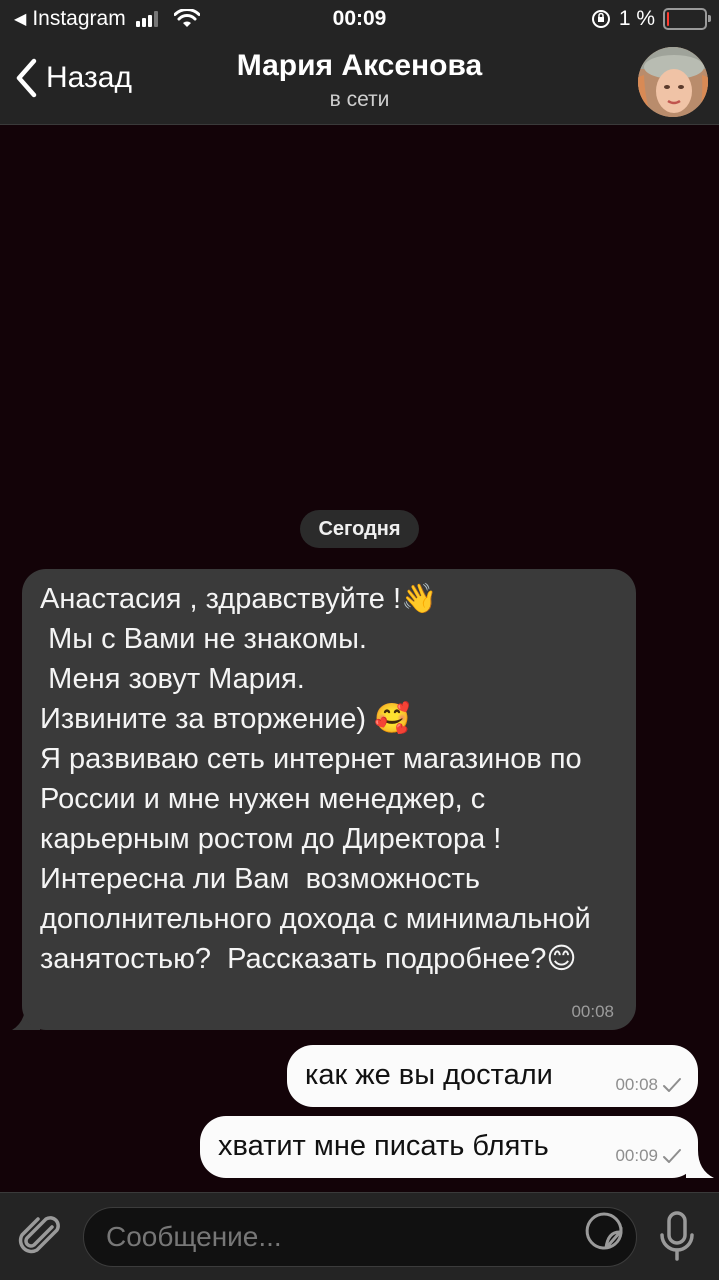 The width and height of the screenshot is (719, 1280). I want to click on outgoing-message-meta: 00:09, so click(648, 1156).